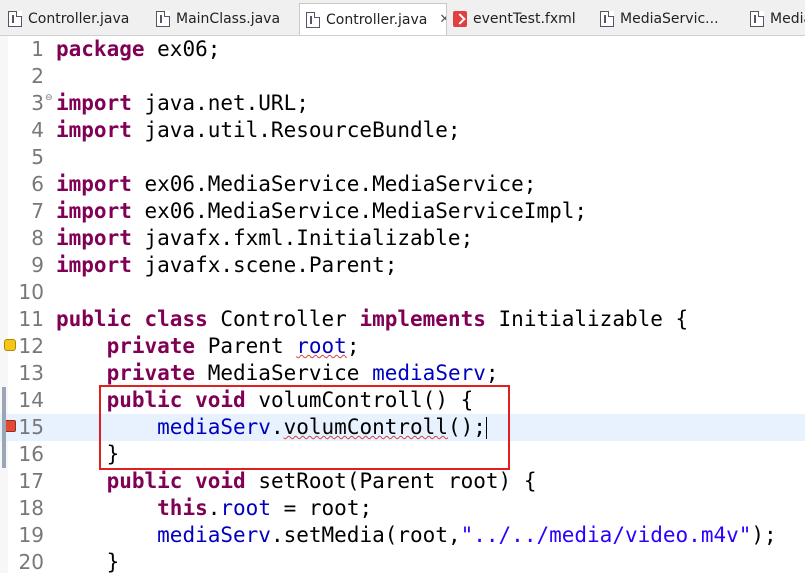  I want to click on code-token: = root;, so click(321, 508).